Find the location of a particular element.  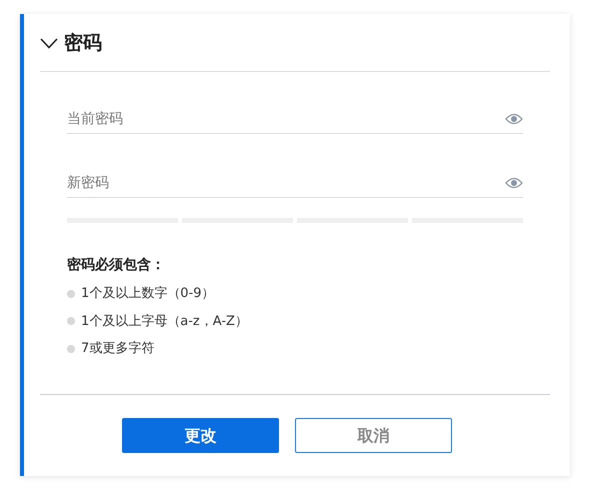

section-title: 密码 is located at coordinates (83, 43).